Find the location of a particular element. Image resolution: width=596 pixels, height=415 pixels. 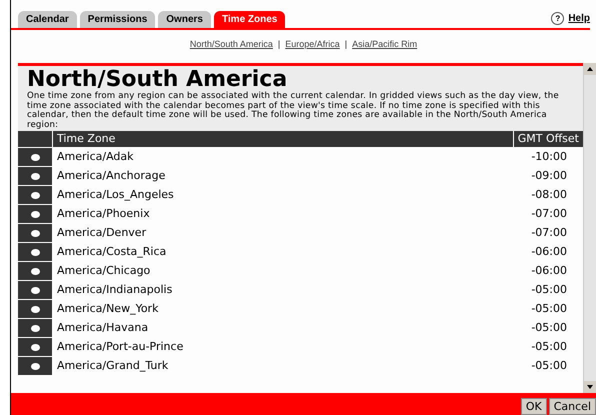

time-zone-cell-text: America/Chicago is located at coordinates (104, 271).